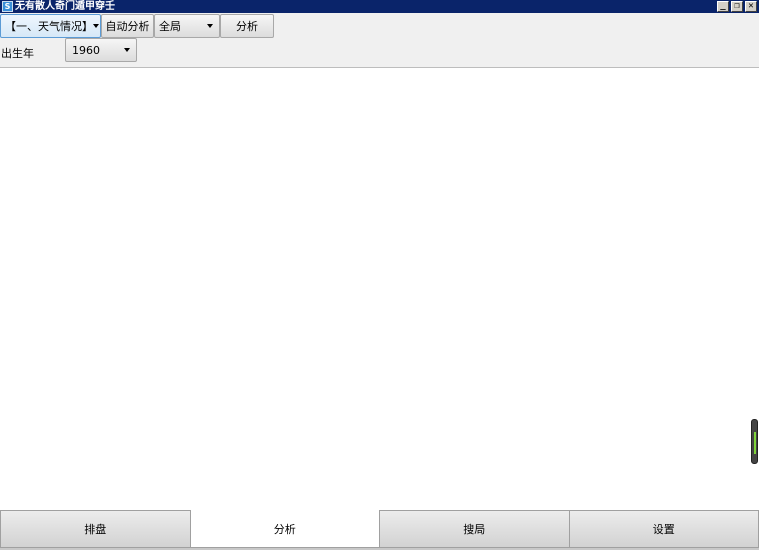  Describe the element at coordinates (95, 529) in the screenshot. I see `tab-paipan: 排盘` at that location.